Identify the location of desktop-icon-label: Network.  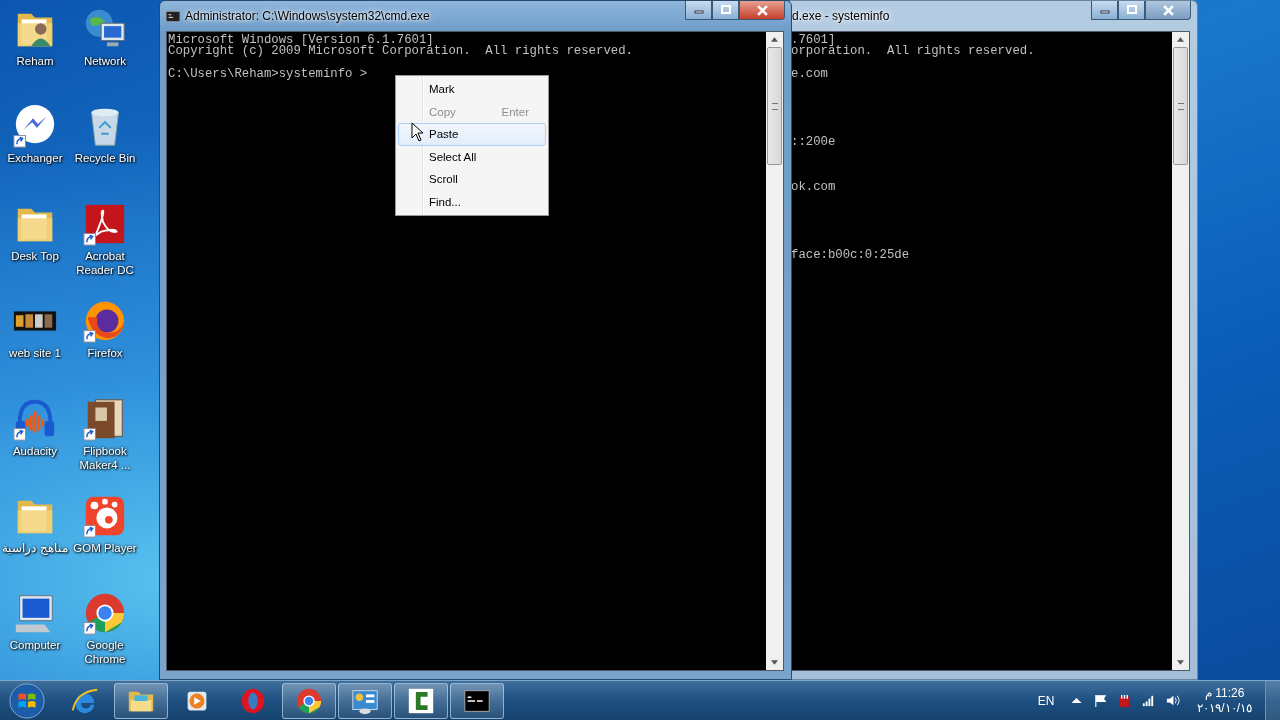
(105, 61).